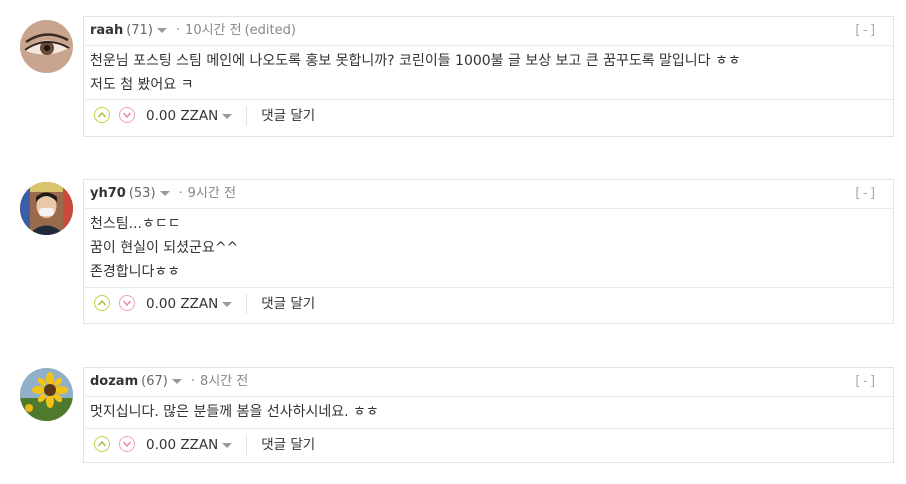  I want to click on comment-body: 멋지십니다. 많은 분들께 봄을 선사하시네요. ㅎㅎ, so click(488, 413).